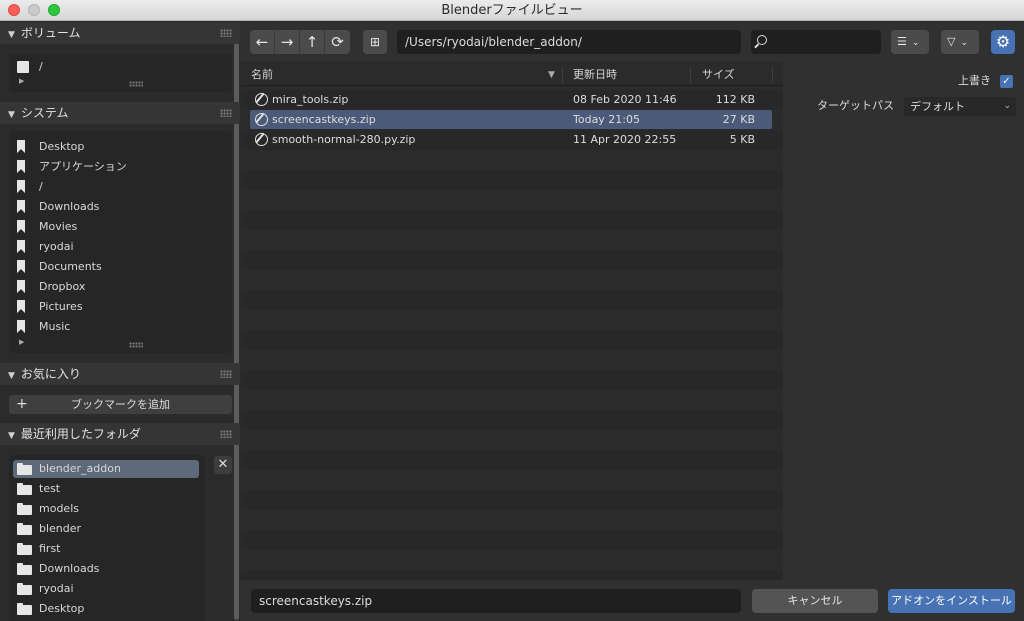  I want to click on volumes-list: / ▶, so click(120, 73).